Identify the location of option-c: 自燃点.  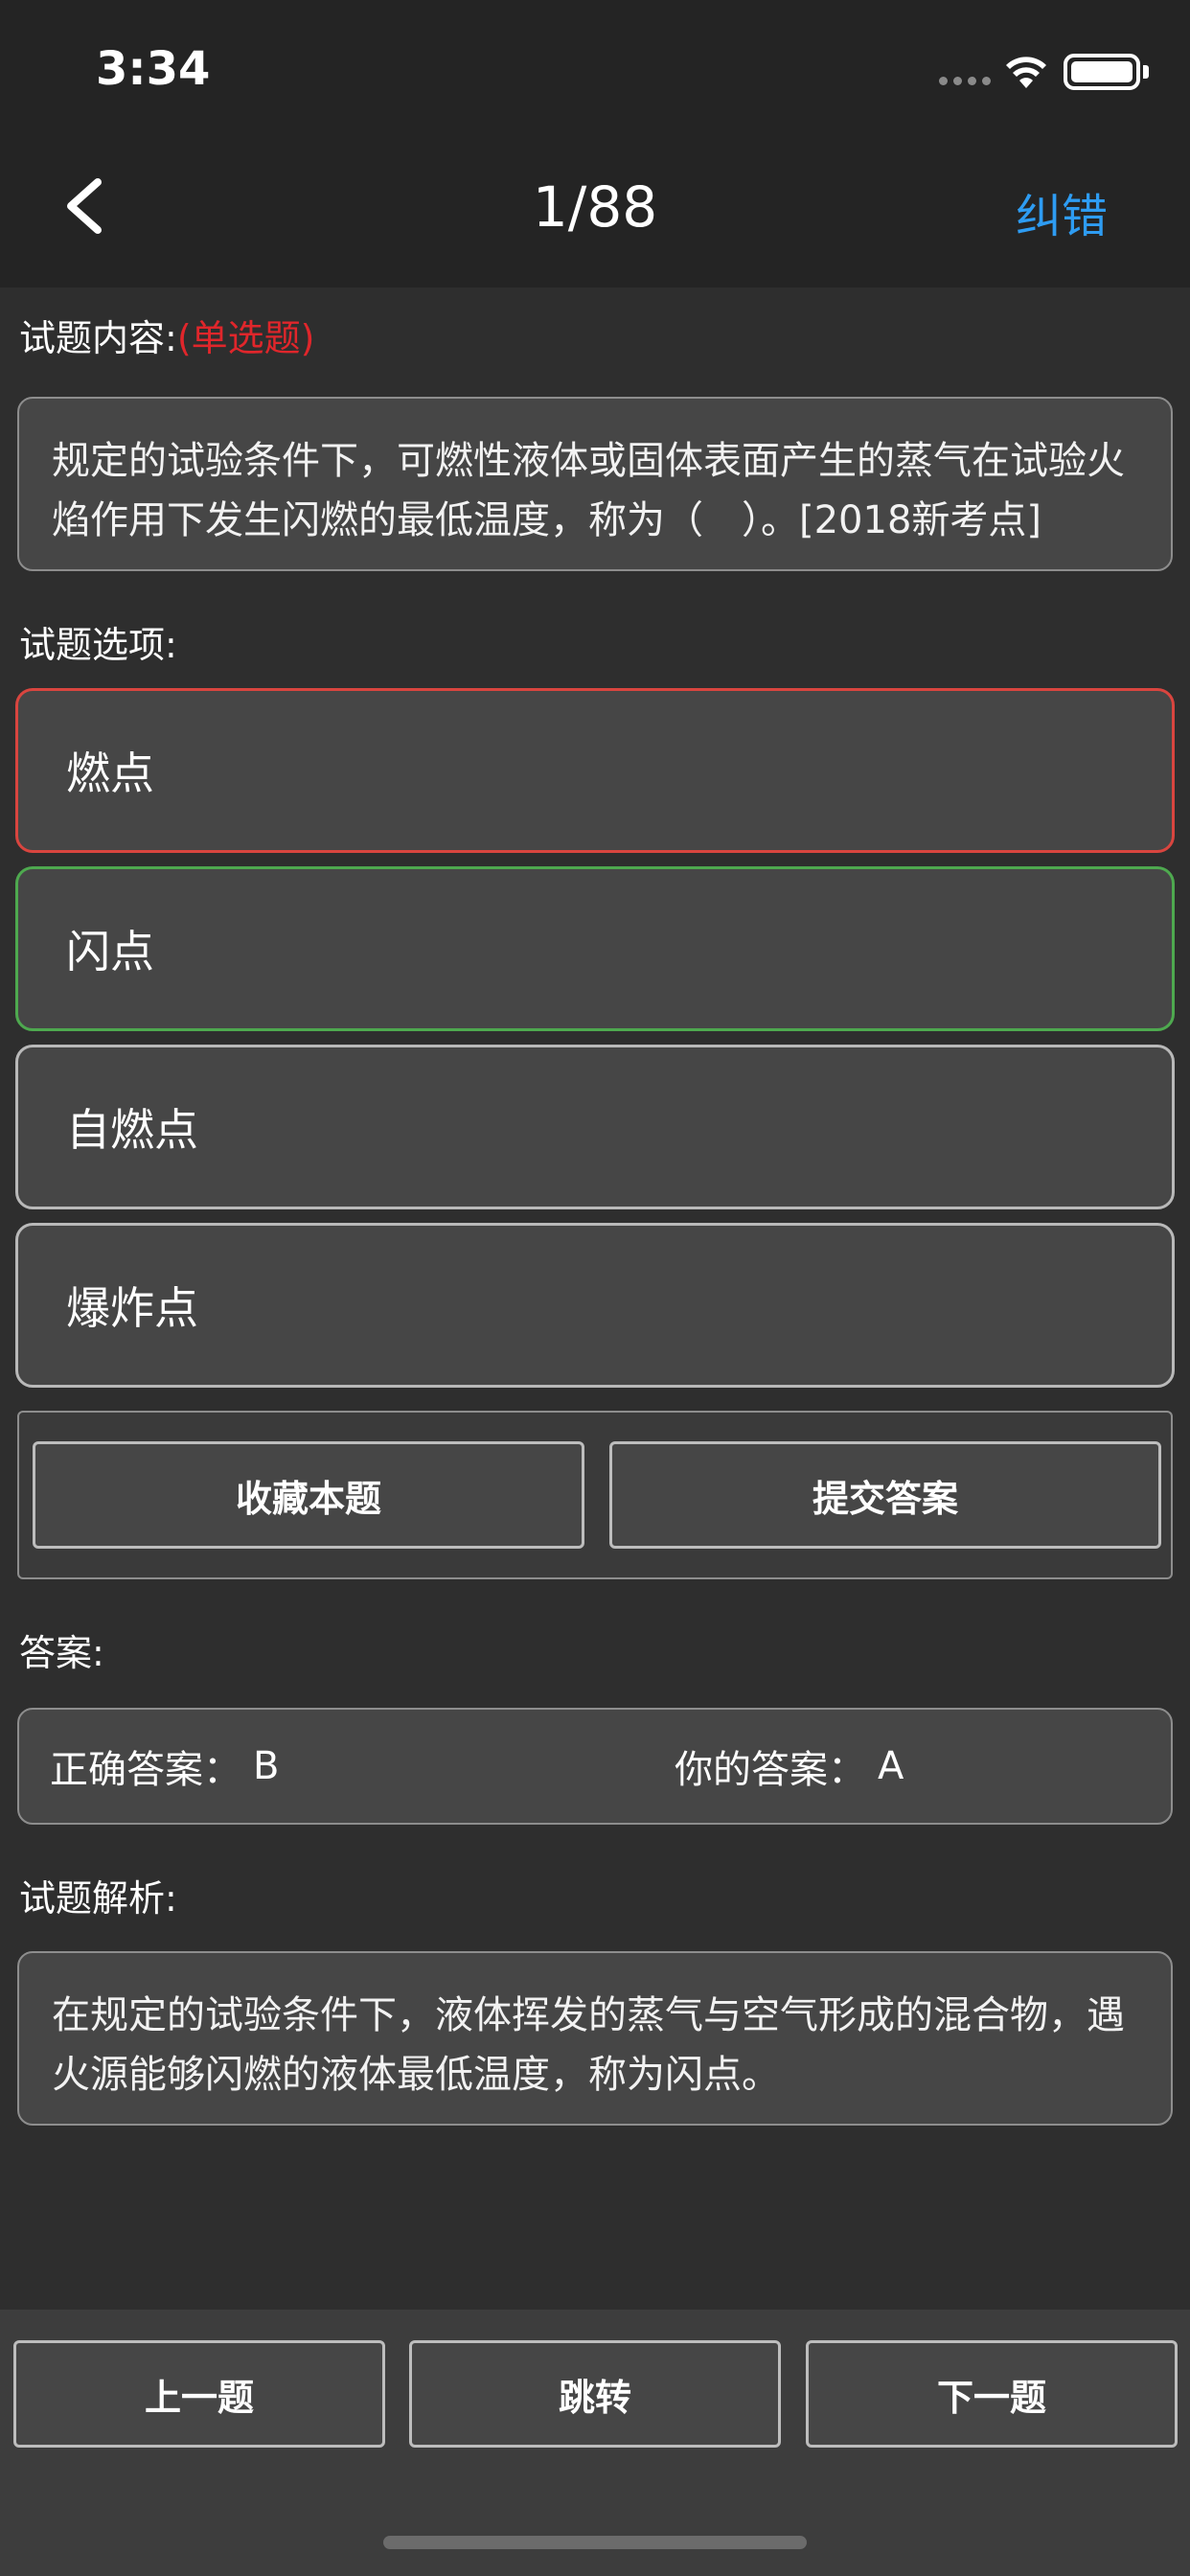
(595, 1127).